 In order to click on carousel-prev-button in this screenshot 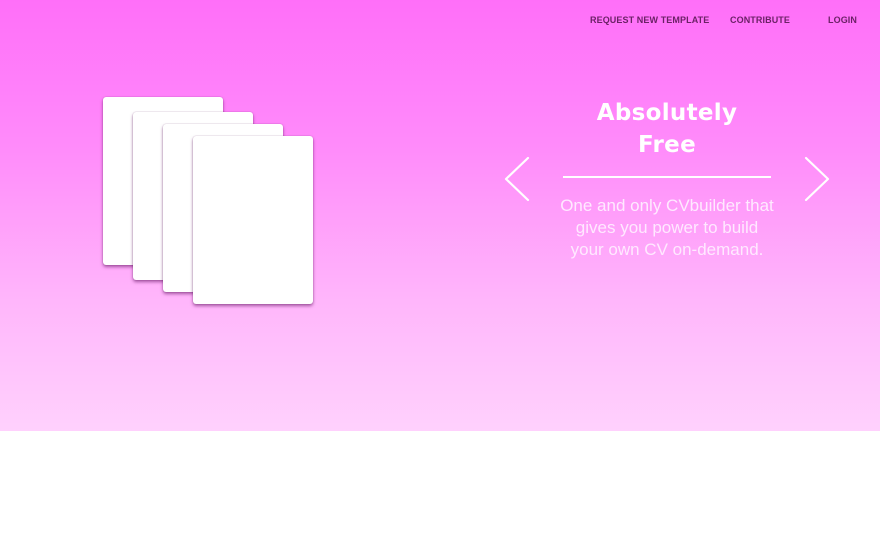, I will do `click(517, 179)`.